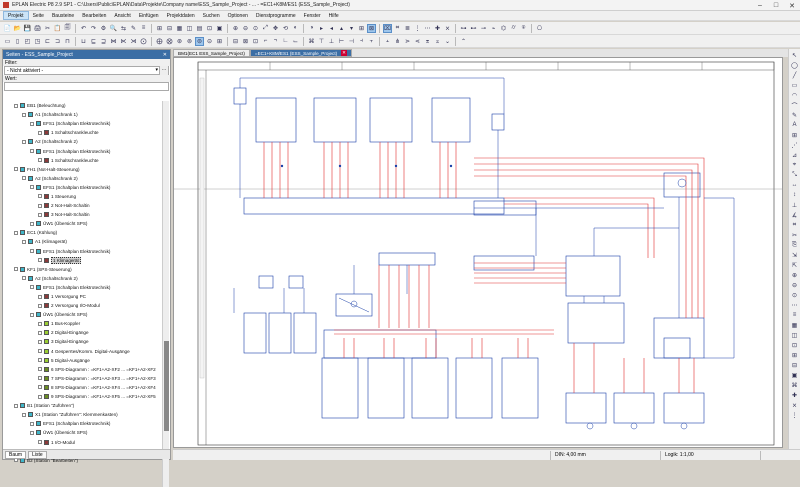 This screenshot has width=800, height=487. I want to click on tree-node: 3 Not-Halt-Schaltin, so click(83, 214).